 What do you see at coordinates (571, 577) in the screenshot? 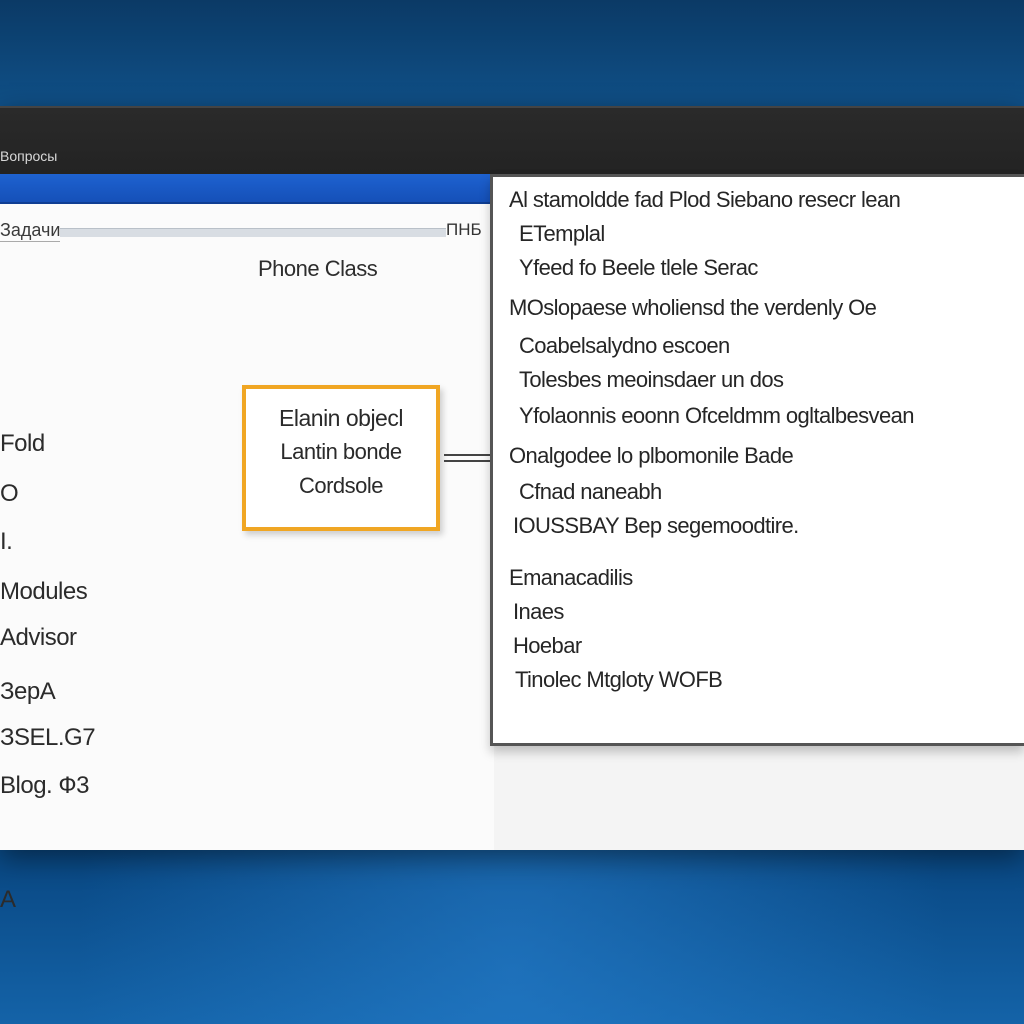
I see `detail-row: Emanacadilis` at bounding box center [571, 577].